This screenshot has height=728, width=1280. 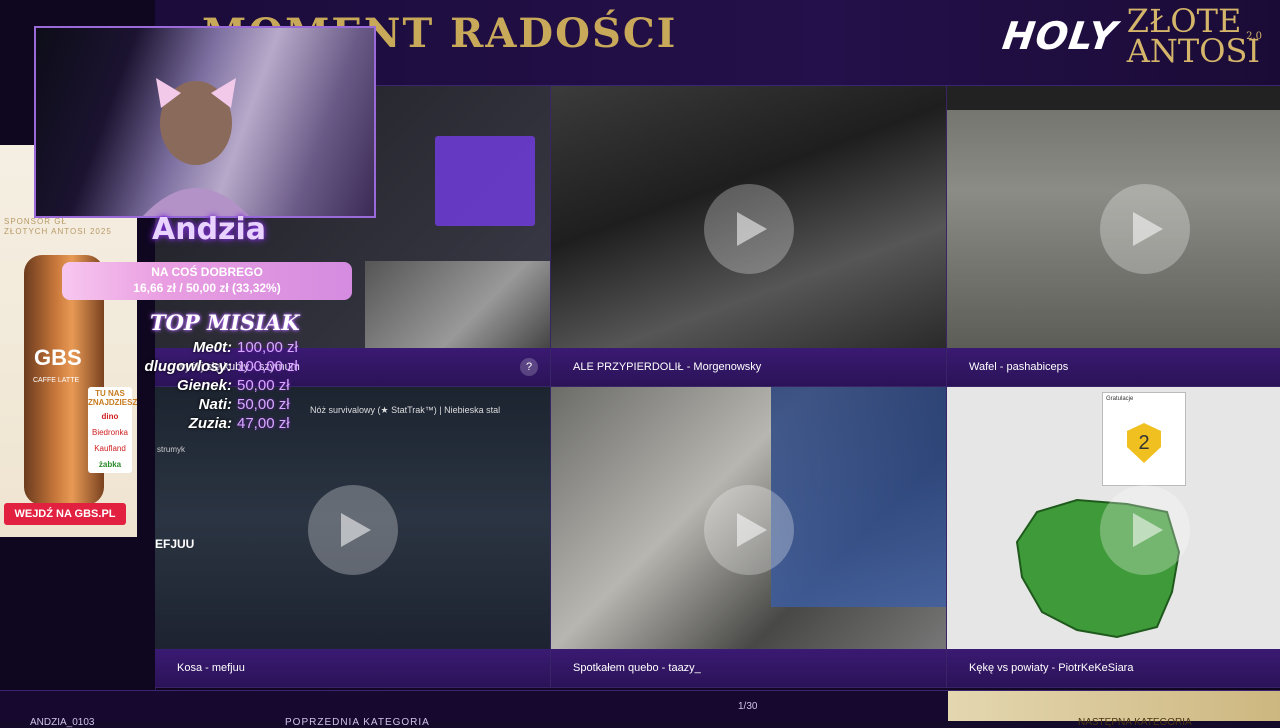 What do you see at coordinates (1113, 98) in the screenshot?
I see `player-bar` at bounding box center [1113, 98].